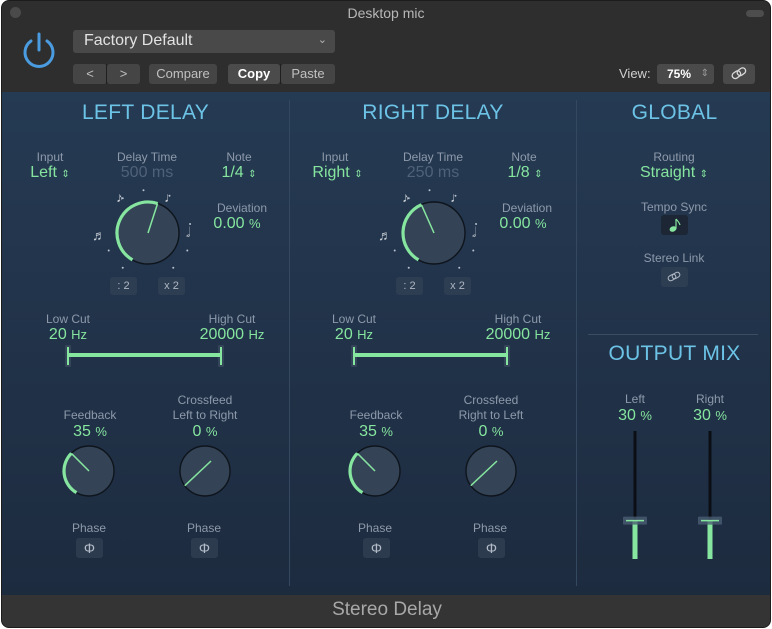  Describe the element at coordinates (679, 74) in the screenshot. I see `view-zoom-value: 75%` at that location.